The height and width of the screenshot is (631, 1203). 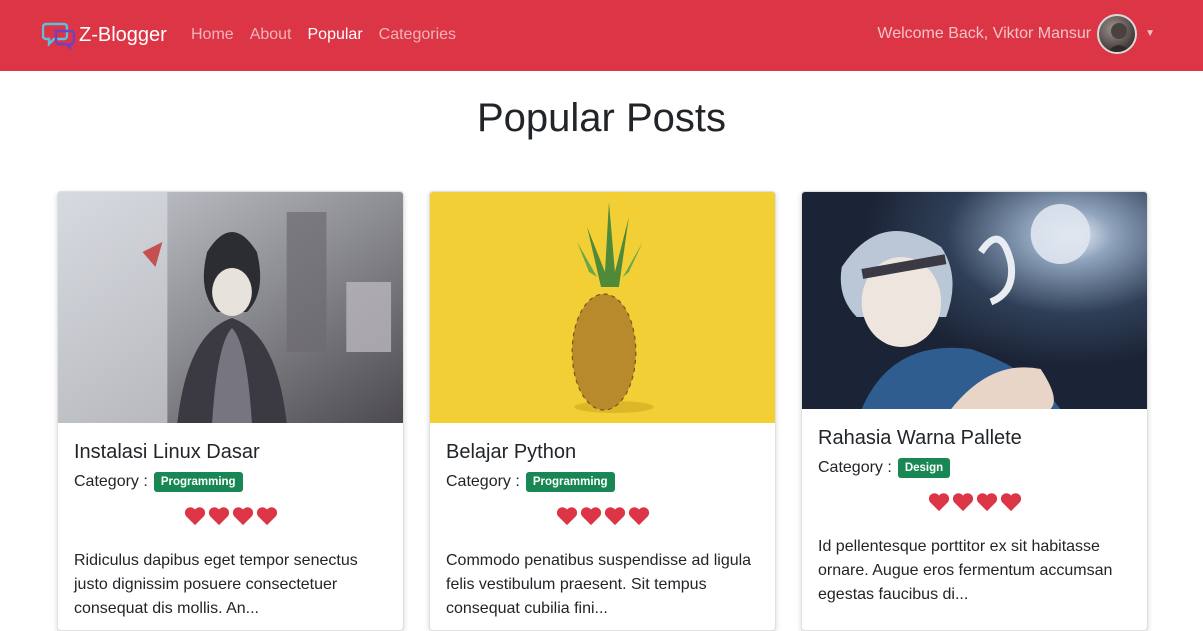 I want to click on post-title: Instalasi Linux Dasar, so click(x=230, y=452).